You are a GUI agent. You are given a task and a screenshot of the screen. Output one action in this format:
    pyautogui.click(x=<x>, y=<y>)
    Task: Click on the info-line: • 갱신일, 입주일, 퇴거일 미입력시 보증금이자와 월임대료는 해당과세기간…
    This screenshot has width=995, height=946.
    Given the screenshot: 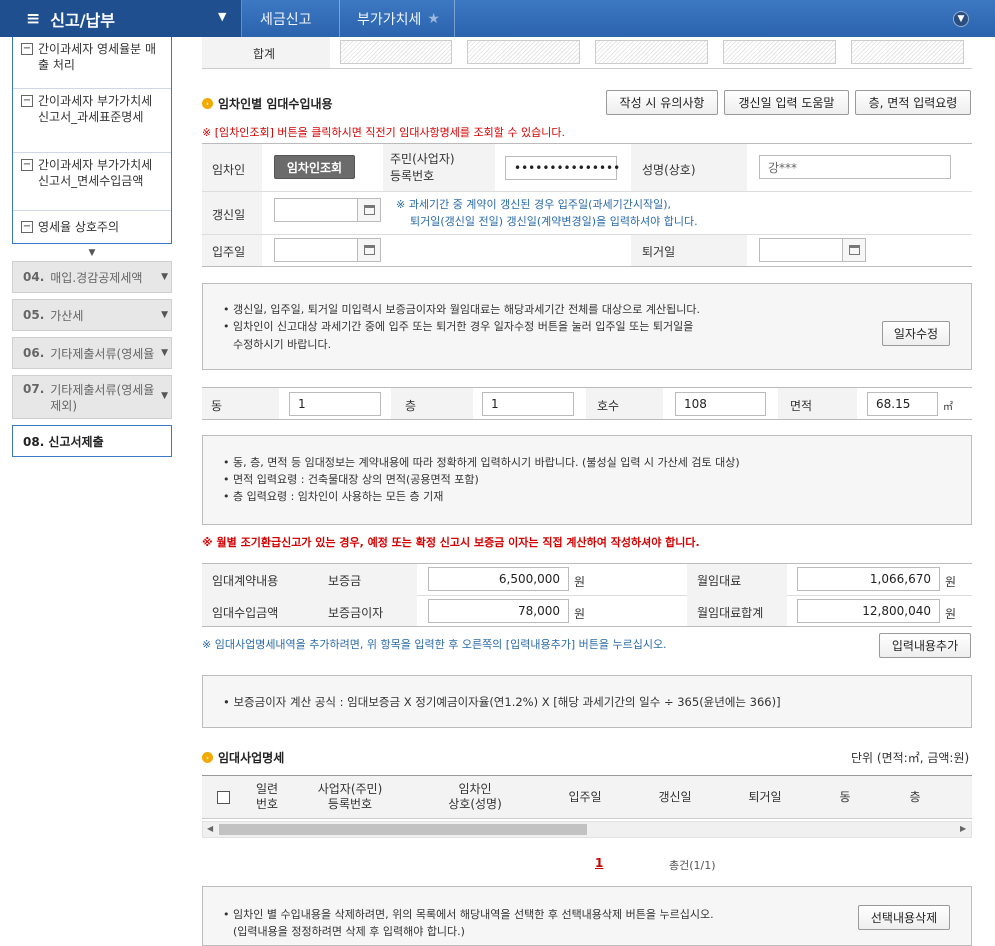 What is the action you would take?
    pyautogui.click(x=461, y=309)
    